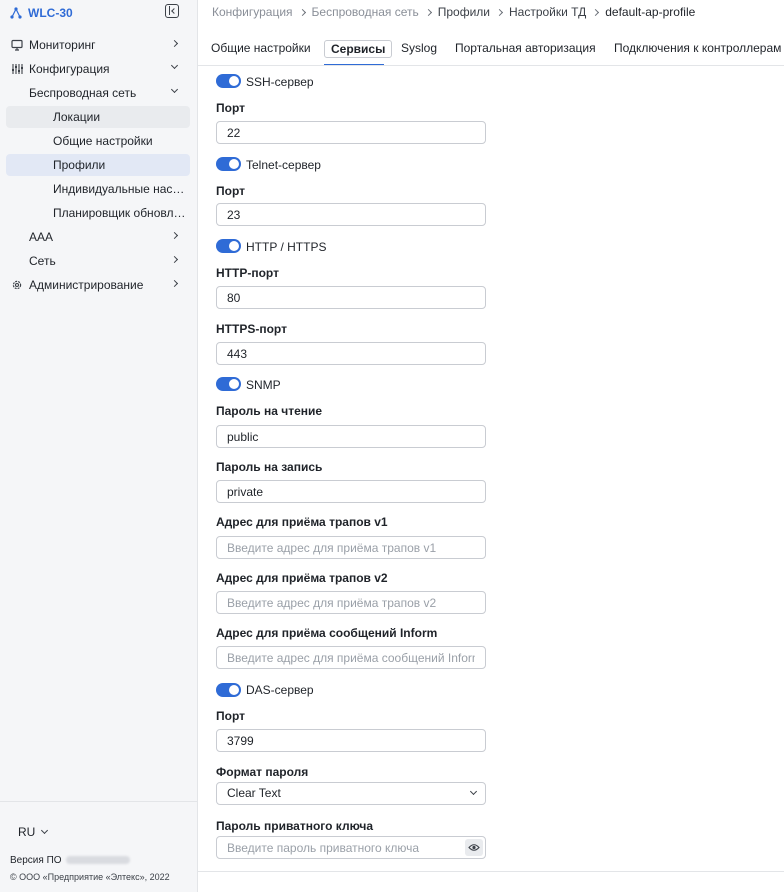 This screenshot has height=892, width=784. Describe the element at coordinates (83, 93) in the screenshot. I see `sidebar-item-label: Беспроводная сеть` at that location.